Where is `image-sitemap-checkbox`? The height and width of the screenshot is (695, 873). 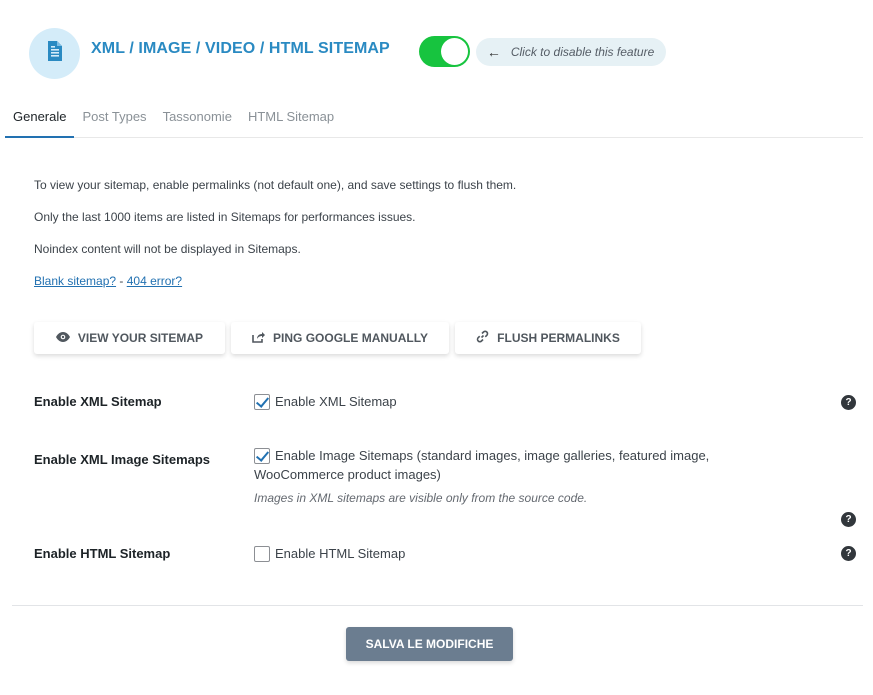 image-sitemap-checkbox is located at coordinates (262, 456).